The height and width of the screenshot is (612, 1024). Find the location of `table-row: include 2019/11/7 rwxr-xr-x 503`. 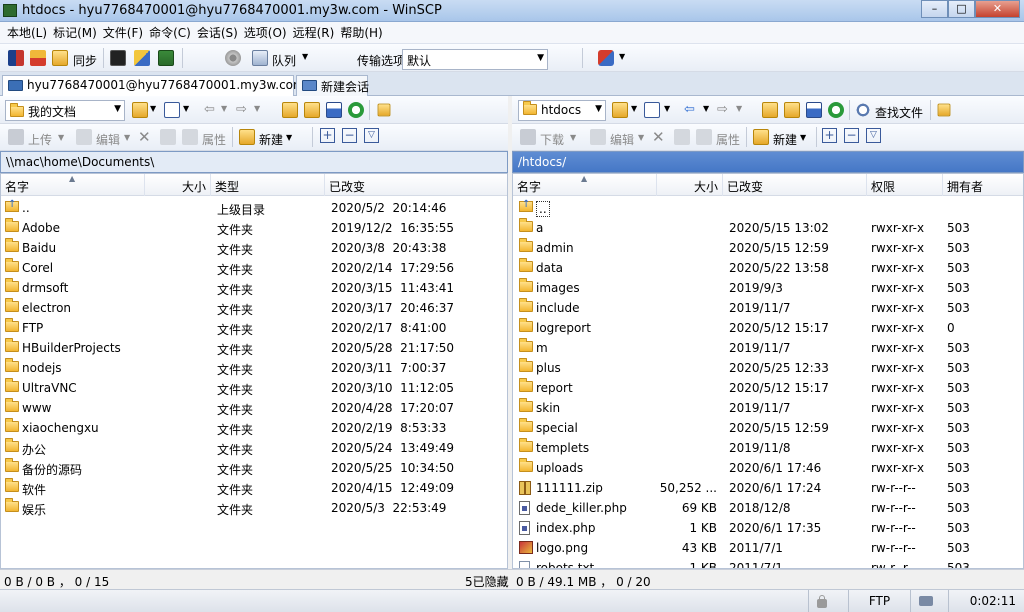

table-row: include 2019/11/7 rwxr-xr-x 503 is located at coordinates (768, 308).